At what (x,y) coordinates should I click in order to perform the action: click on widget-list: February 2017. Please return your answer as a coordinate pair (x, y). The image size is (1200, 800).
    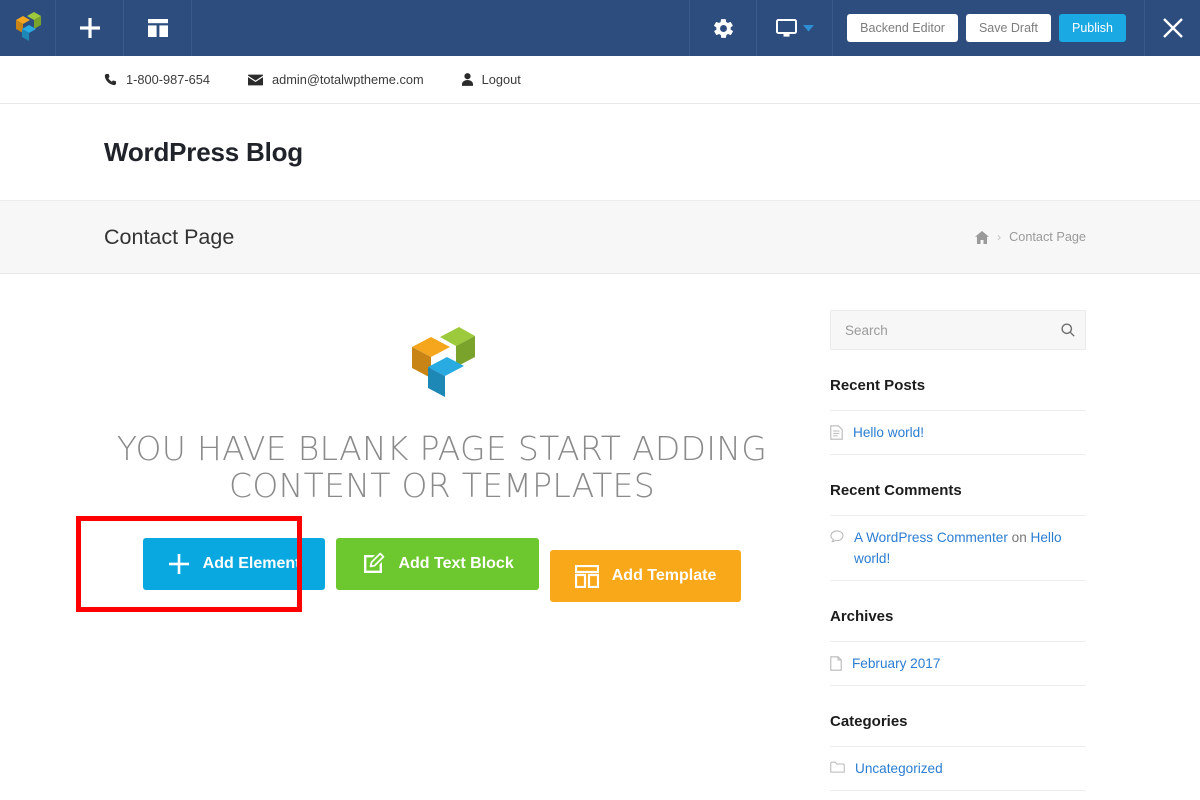
    Looking at the image, I should click on (958, 663).